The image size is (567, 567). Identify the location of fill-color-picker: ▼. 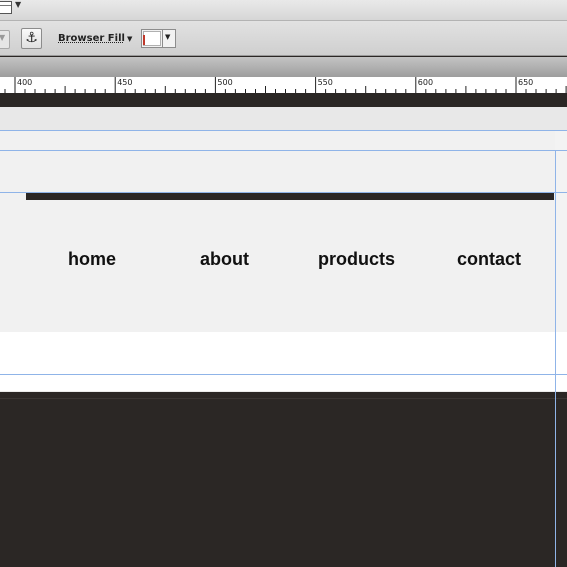
(158, 38).